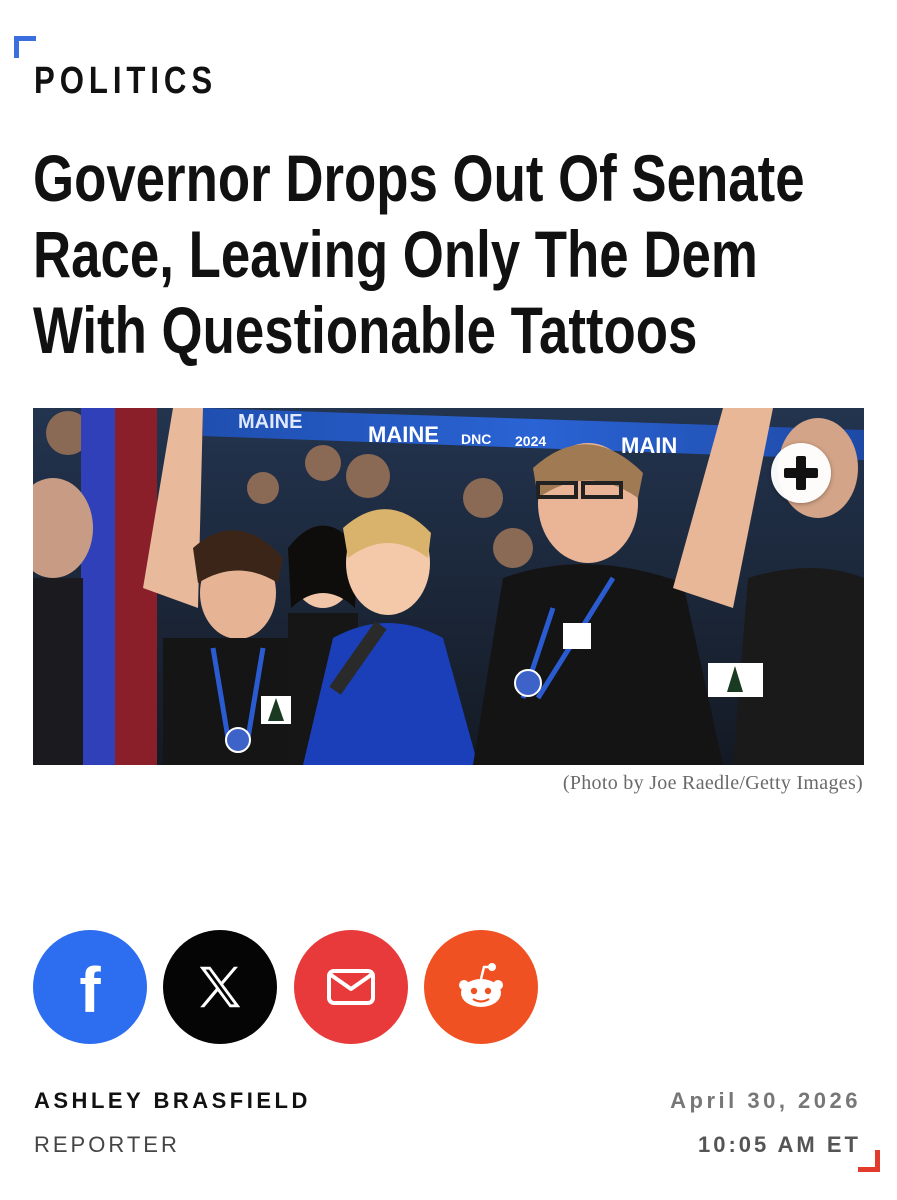 This screenshot has width=897, height=1200. I want to click on mail-icon, so click(351, 987).